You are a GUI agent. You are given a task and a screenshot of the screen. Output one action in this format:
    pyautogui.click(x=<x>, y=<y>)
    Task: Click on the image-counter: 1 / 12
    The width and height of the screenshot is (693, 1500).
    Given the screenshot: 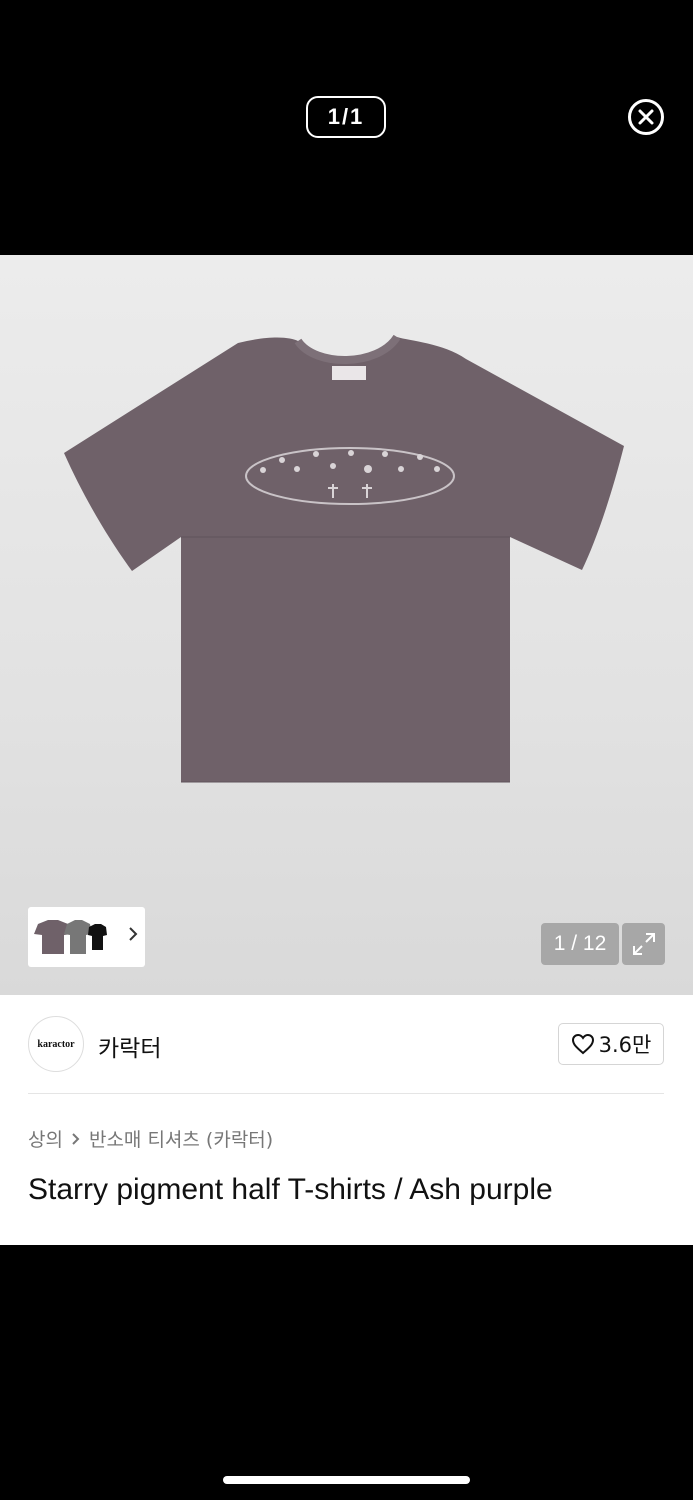 What is the action you would take?
    pyautogui.click(x=580, y=944)
    